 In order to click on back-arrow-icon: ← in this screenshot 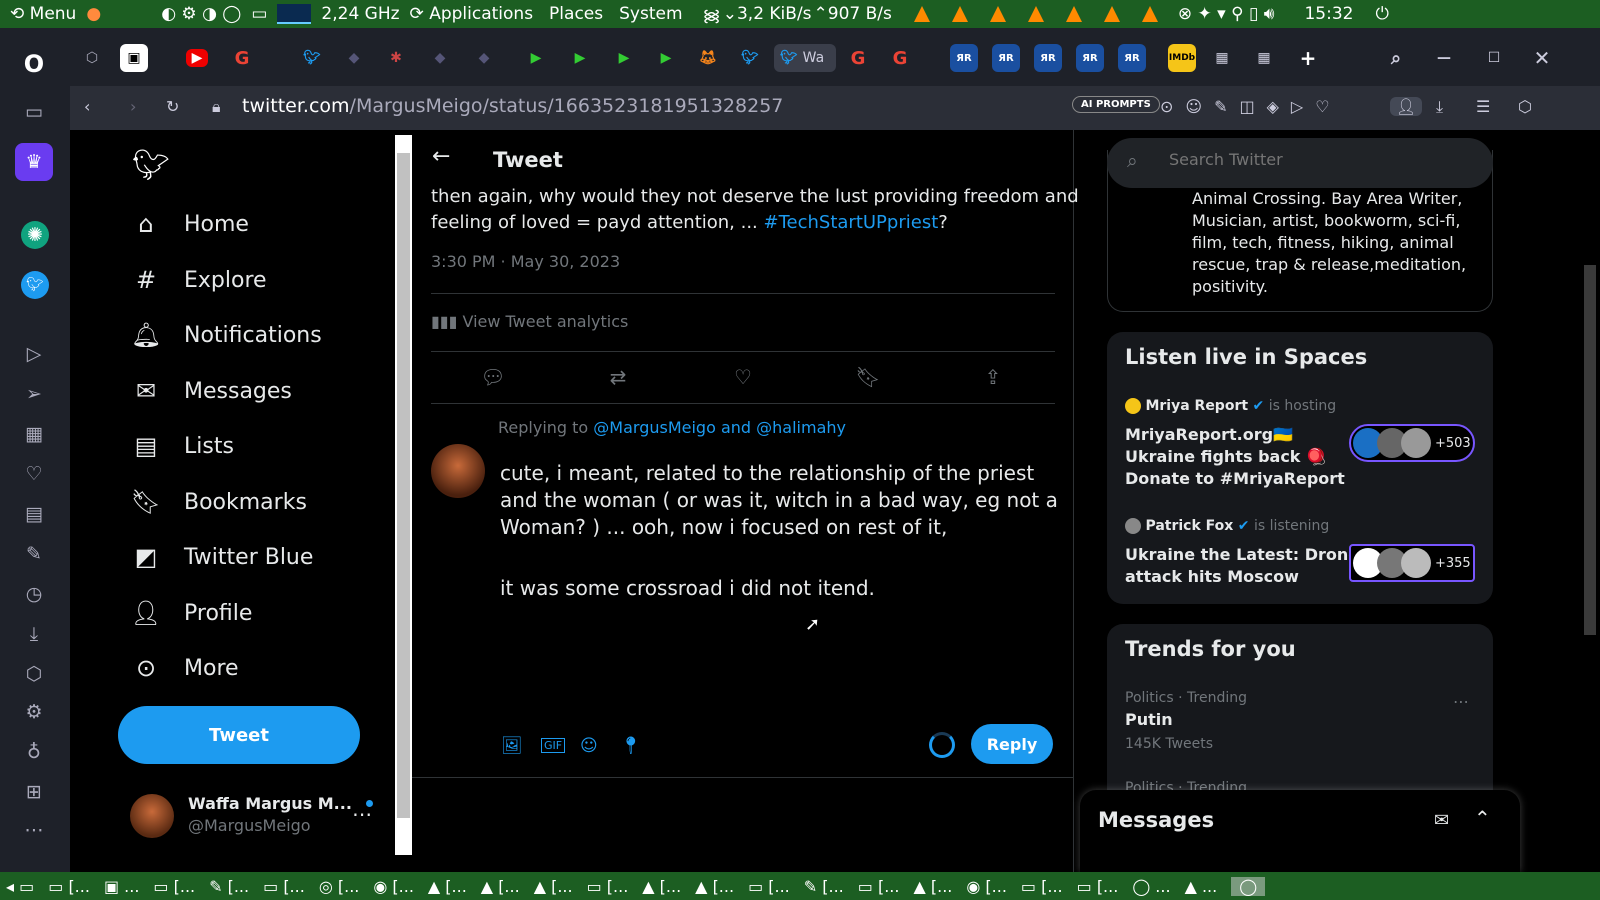, I will do `click(441, 156)`.